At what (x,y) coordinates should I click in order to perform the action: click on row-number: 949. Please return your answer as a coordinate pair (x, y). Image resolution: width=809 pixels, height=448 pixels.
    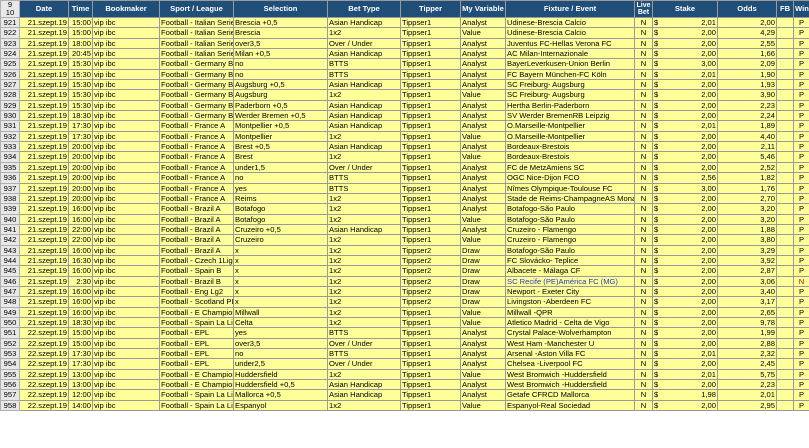
    Looking at the image, I should click on (10, 312).